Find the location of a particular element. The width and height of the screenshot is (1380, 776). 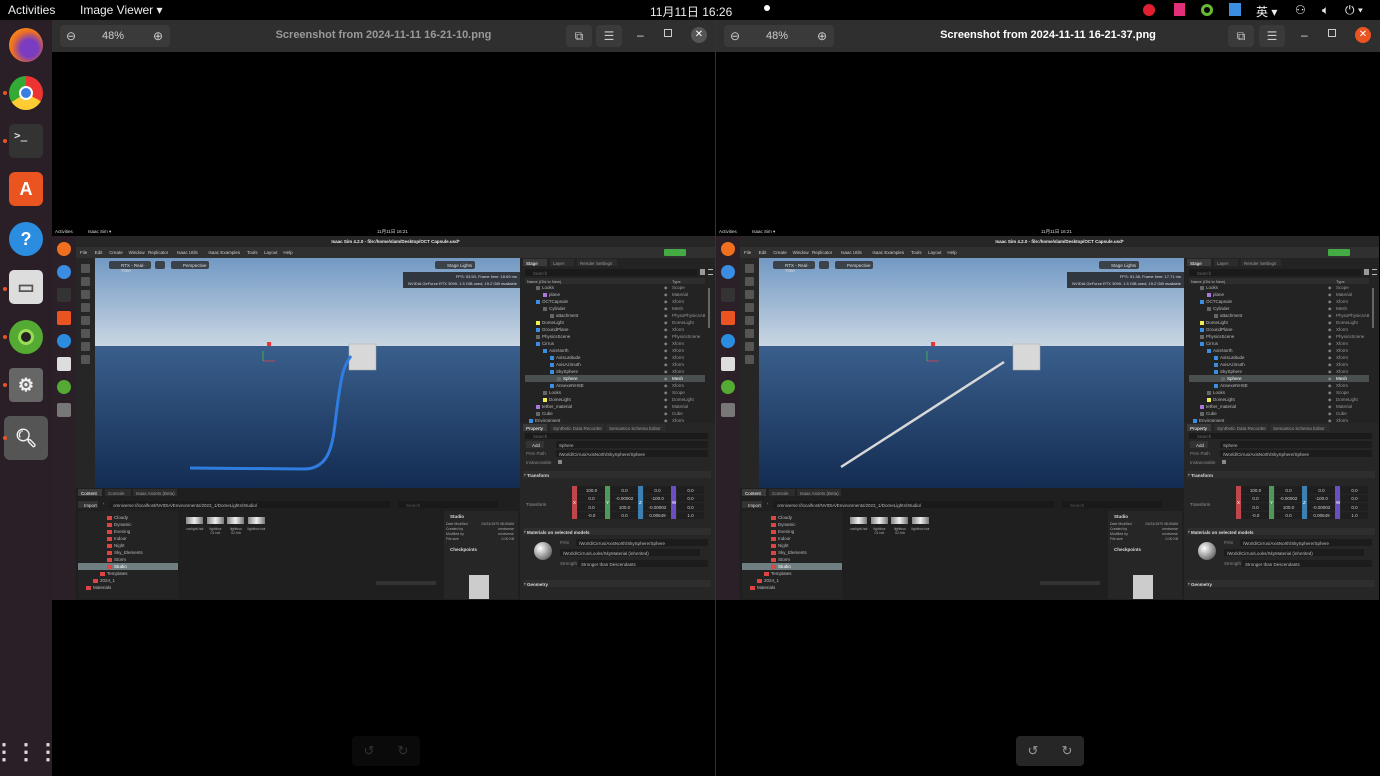

show-apps-grid-icon: ⋮⋮⋮ is located at coordinates (29, 752).